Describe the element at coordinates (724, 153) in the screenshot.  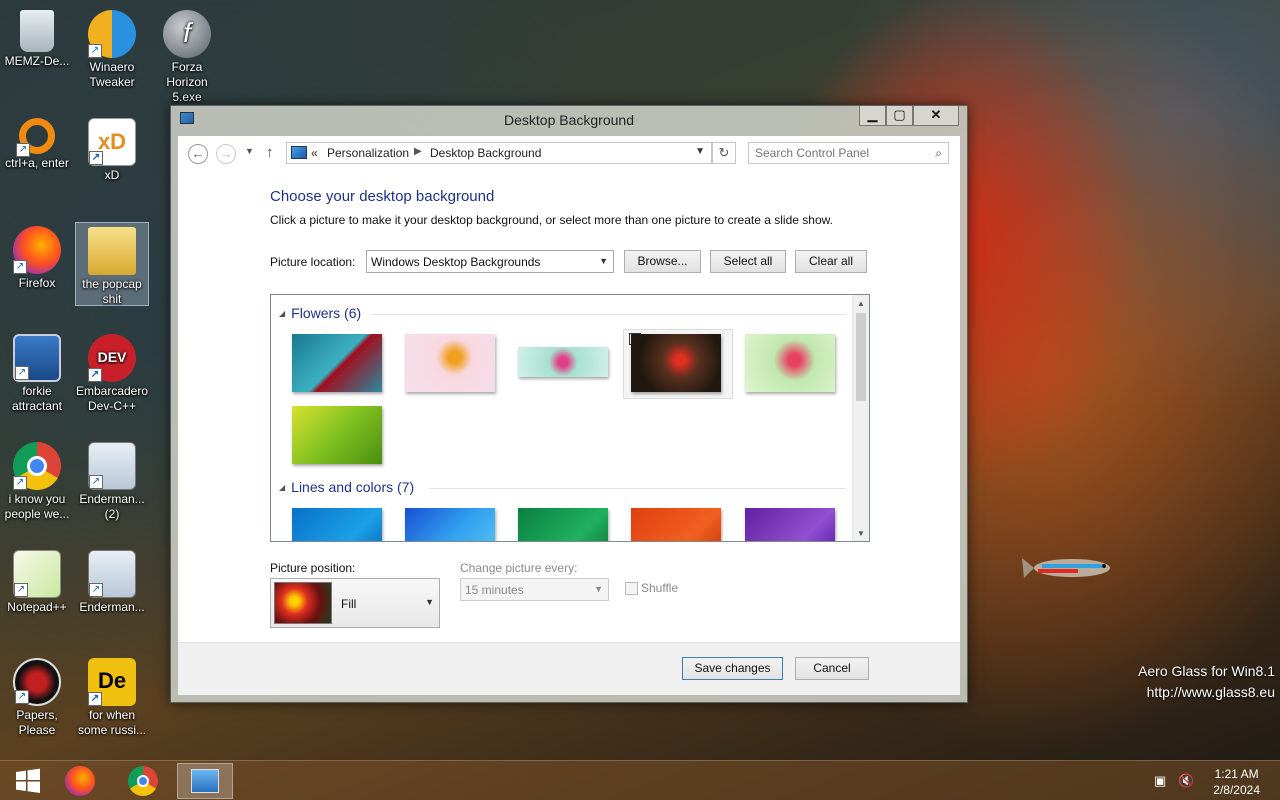
I see `refresh-button: ↻` at that location.